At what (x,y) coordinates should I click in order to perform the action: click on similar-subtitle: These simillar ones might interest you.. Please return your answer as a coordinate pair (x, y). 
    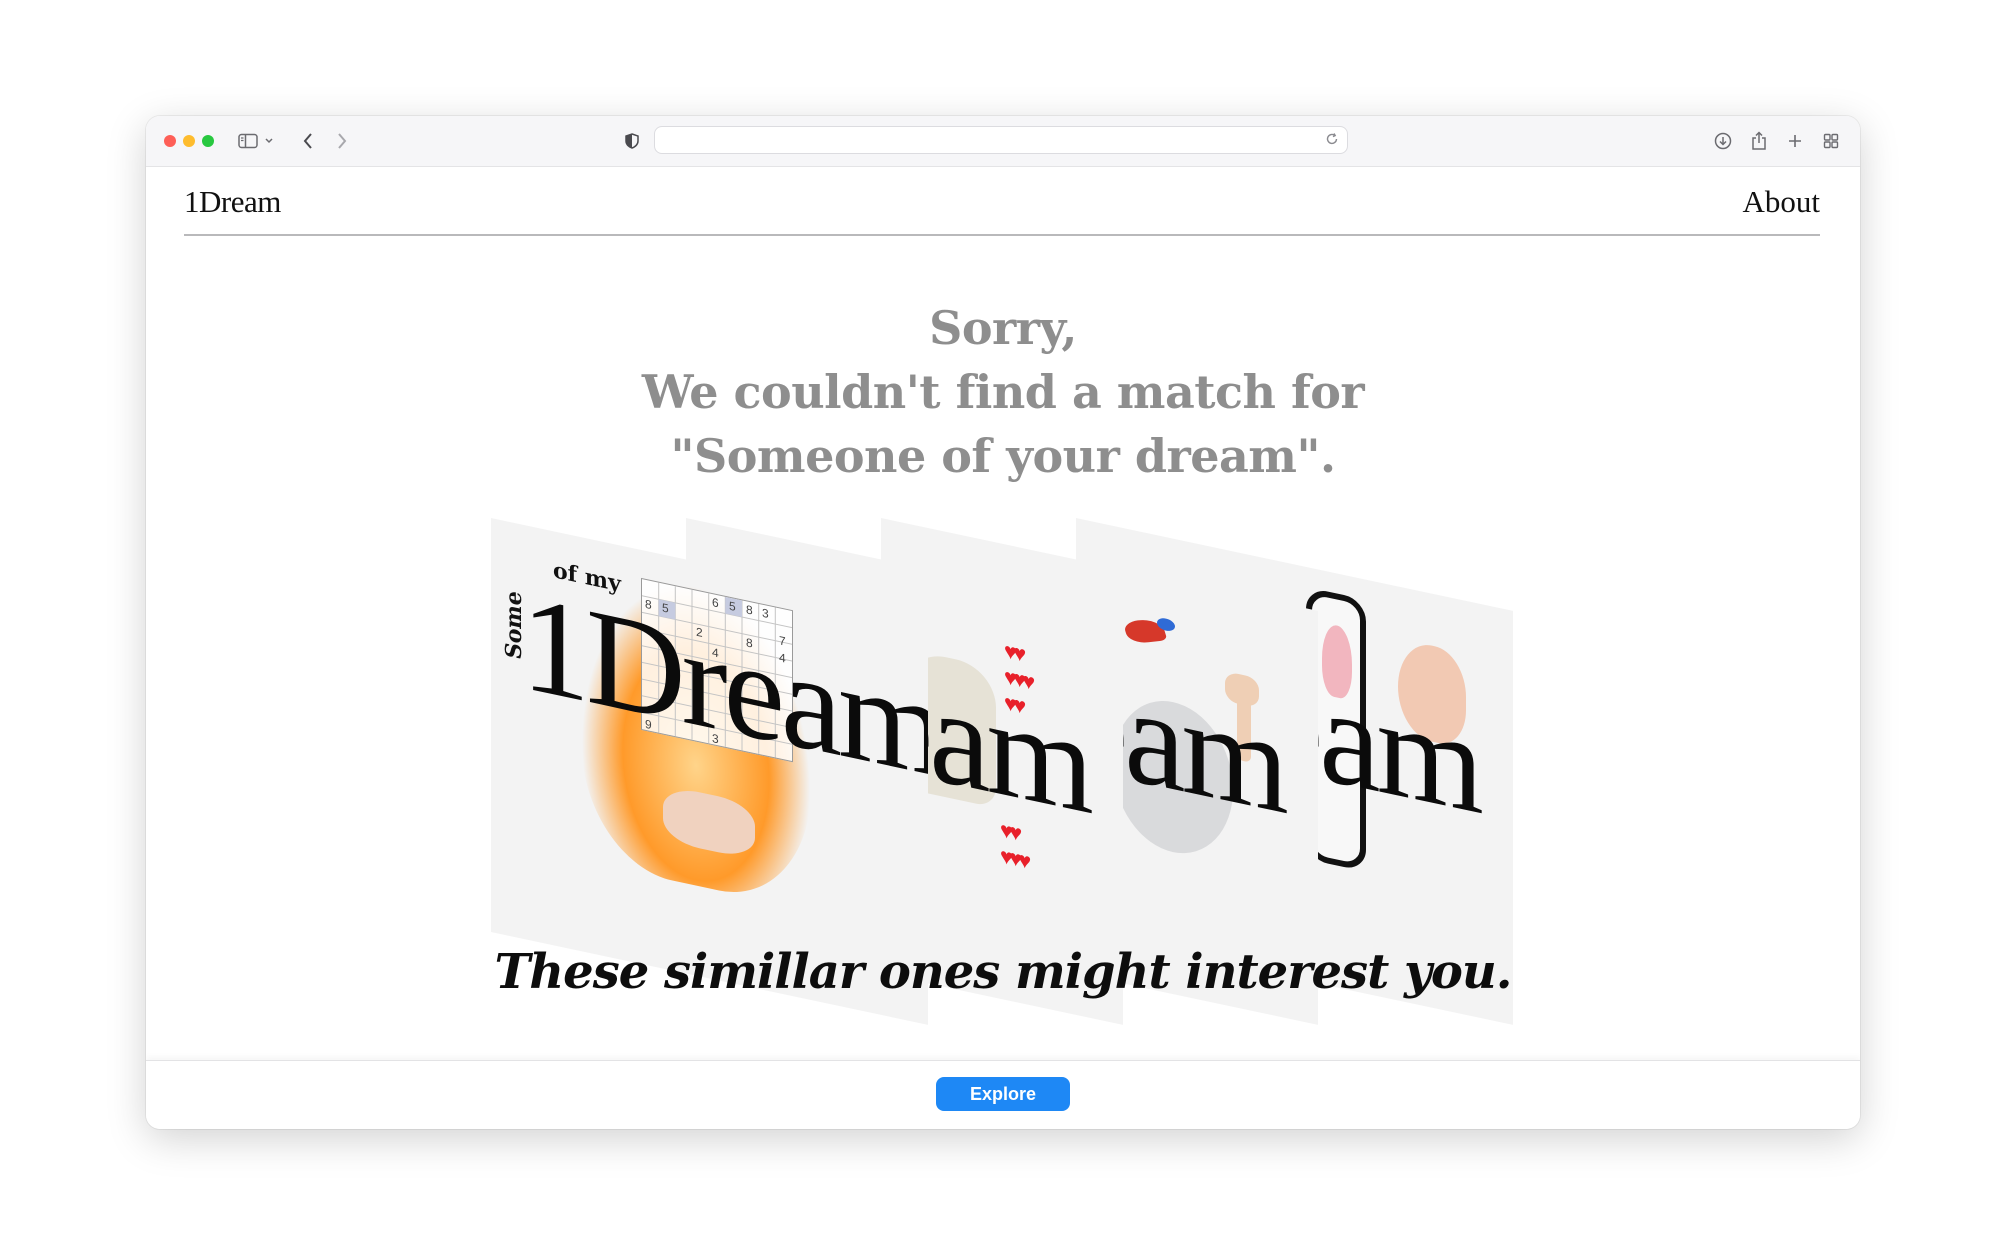
    Looking at the image, I should click on (1003, 972).